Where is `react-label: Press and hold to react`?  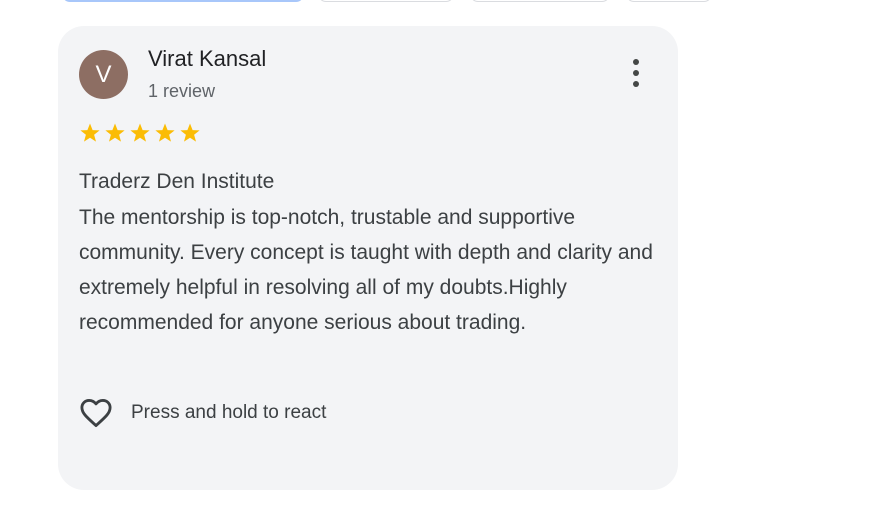 react-label: Press and hold to react is located at coordinates (229, 412).